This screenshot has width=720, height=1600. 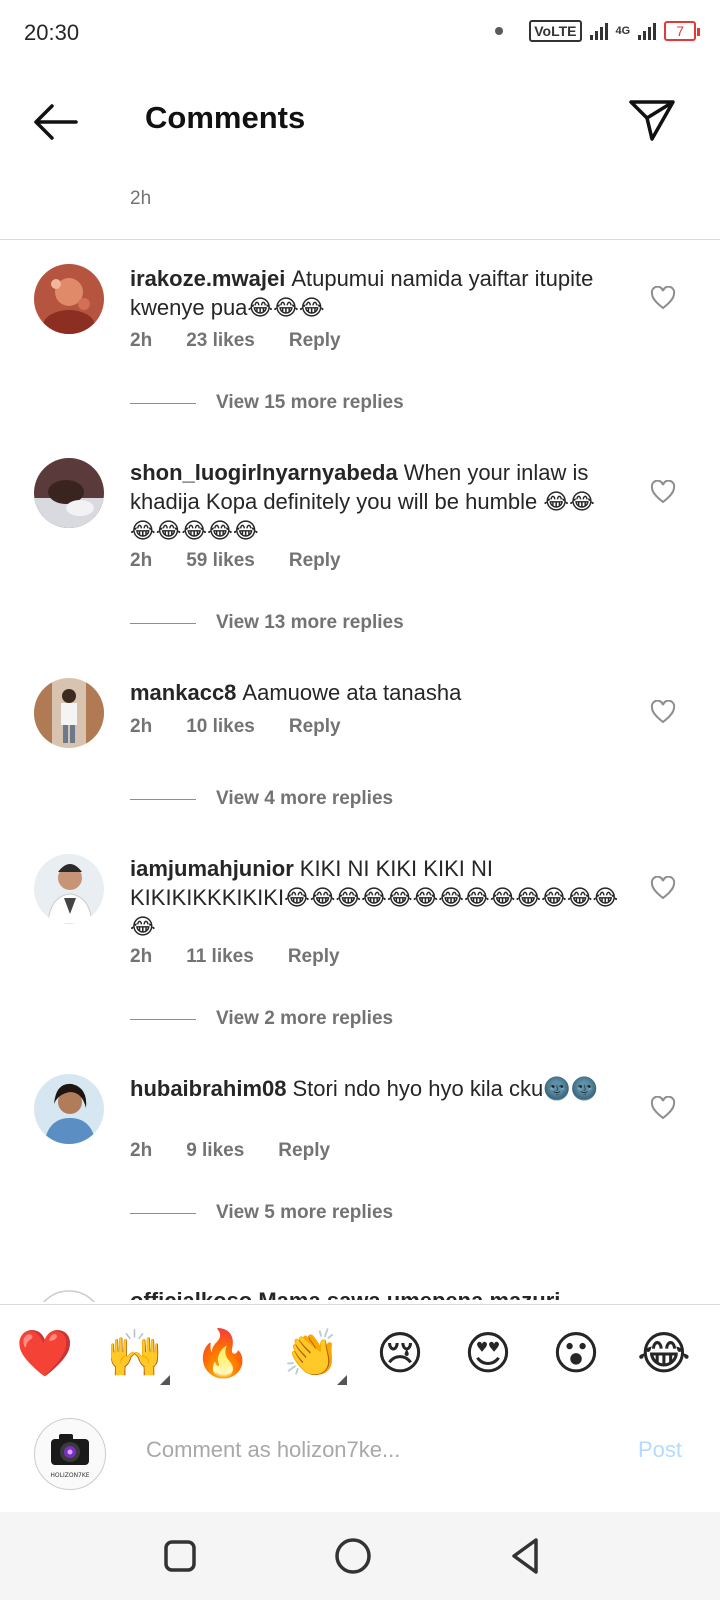 I want to click on view-more-label: View 2 more replies, so click(x=305, y=1018).